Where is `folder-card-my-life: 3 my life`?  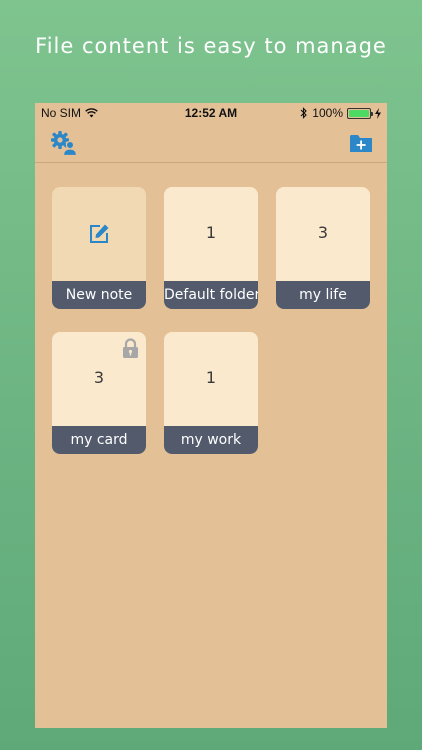 folder-card-my-life: 3 my life is located at coordinates (323, 248).